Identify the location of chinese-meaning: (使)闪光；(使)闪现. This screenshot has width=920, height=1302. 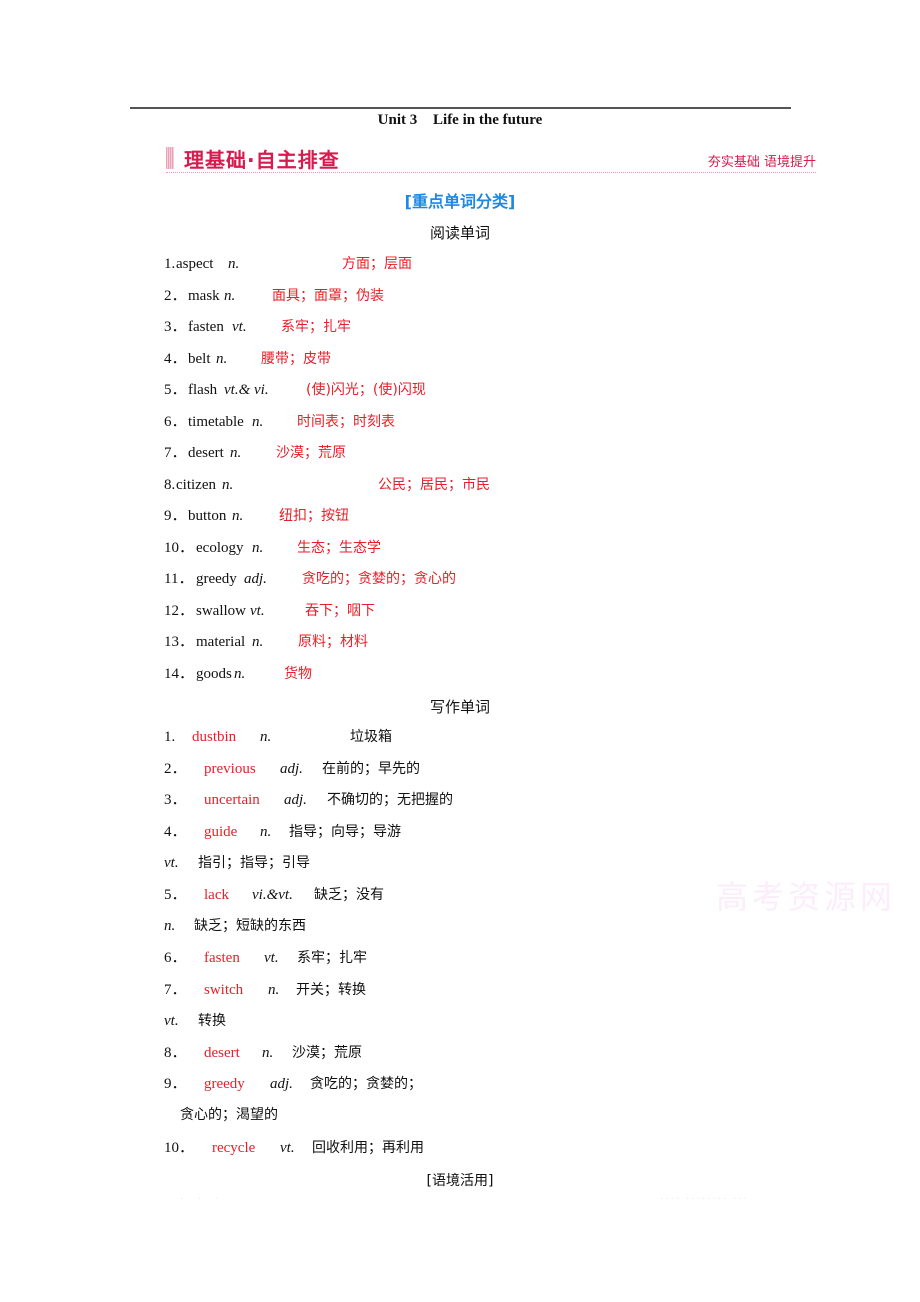
(366, 390).